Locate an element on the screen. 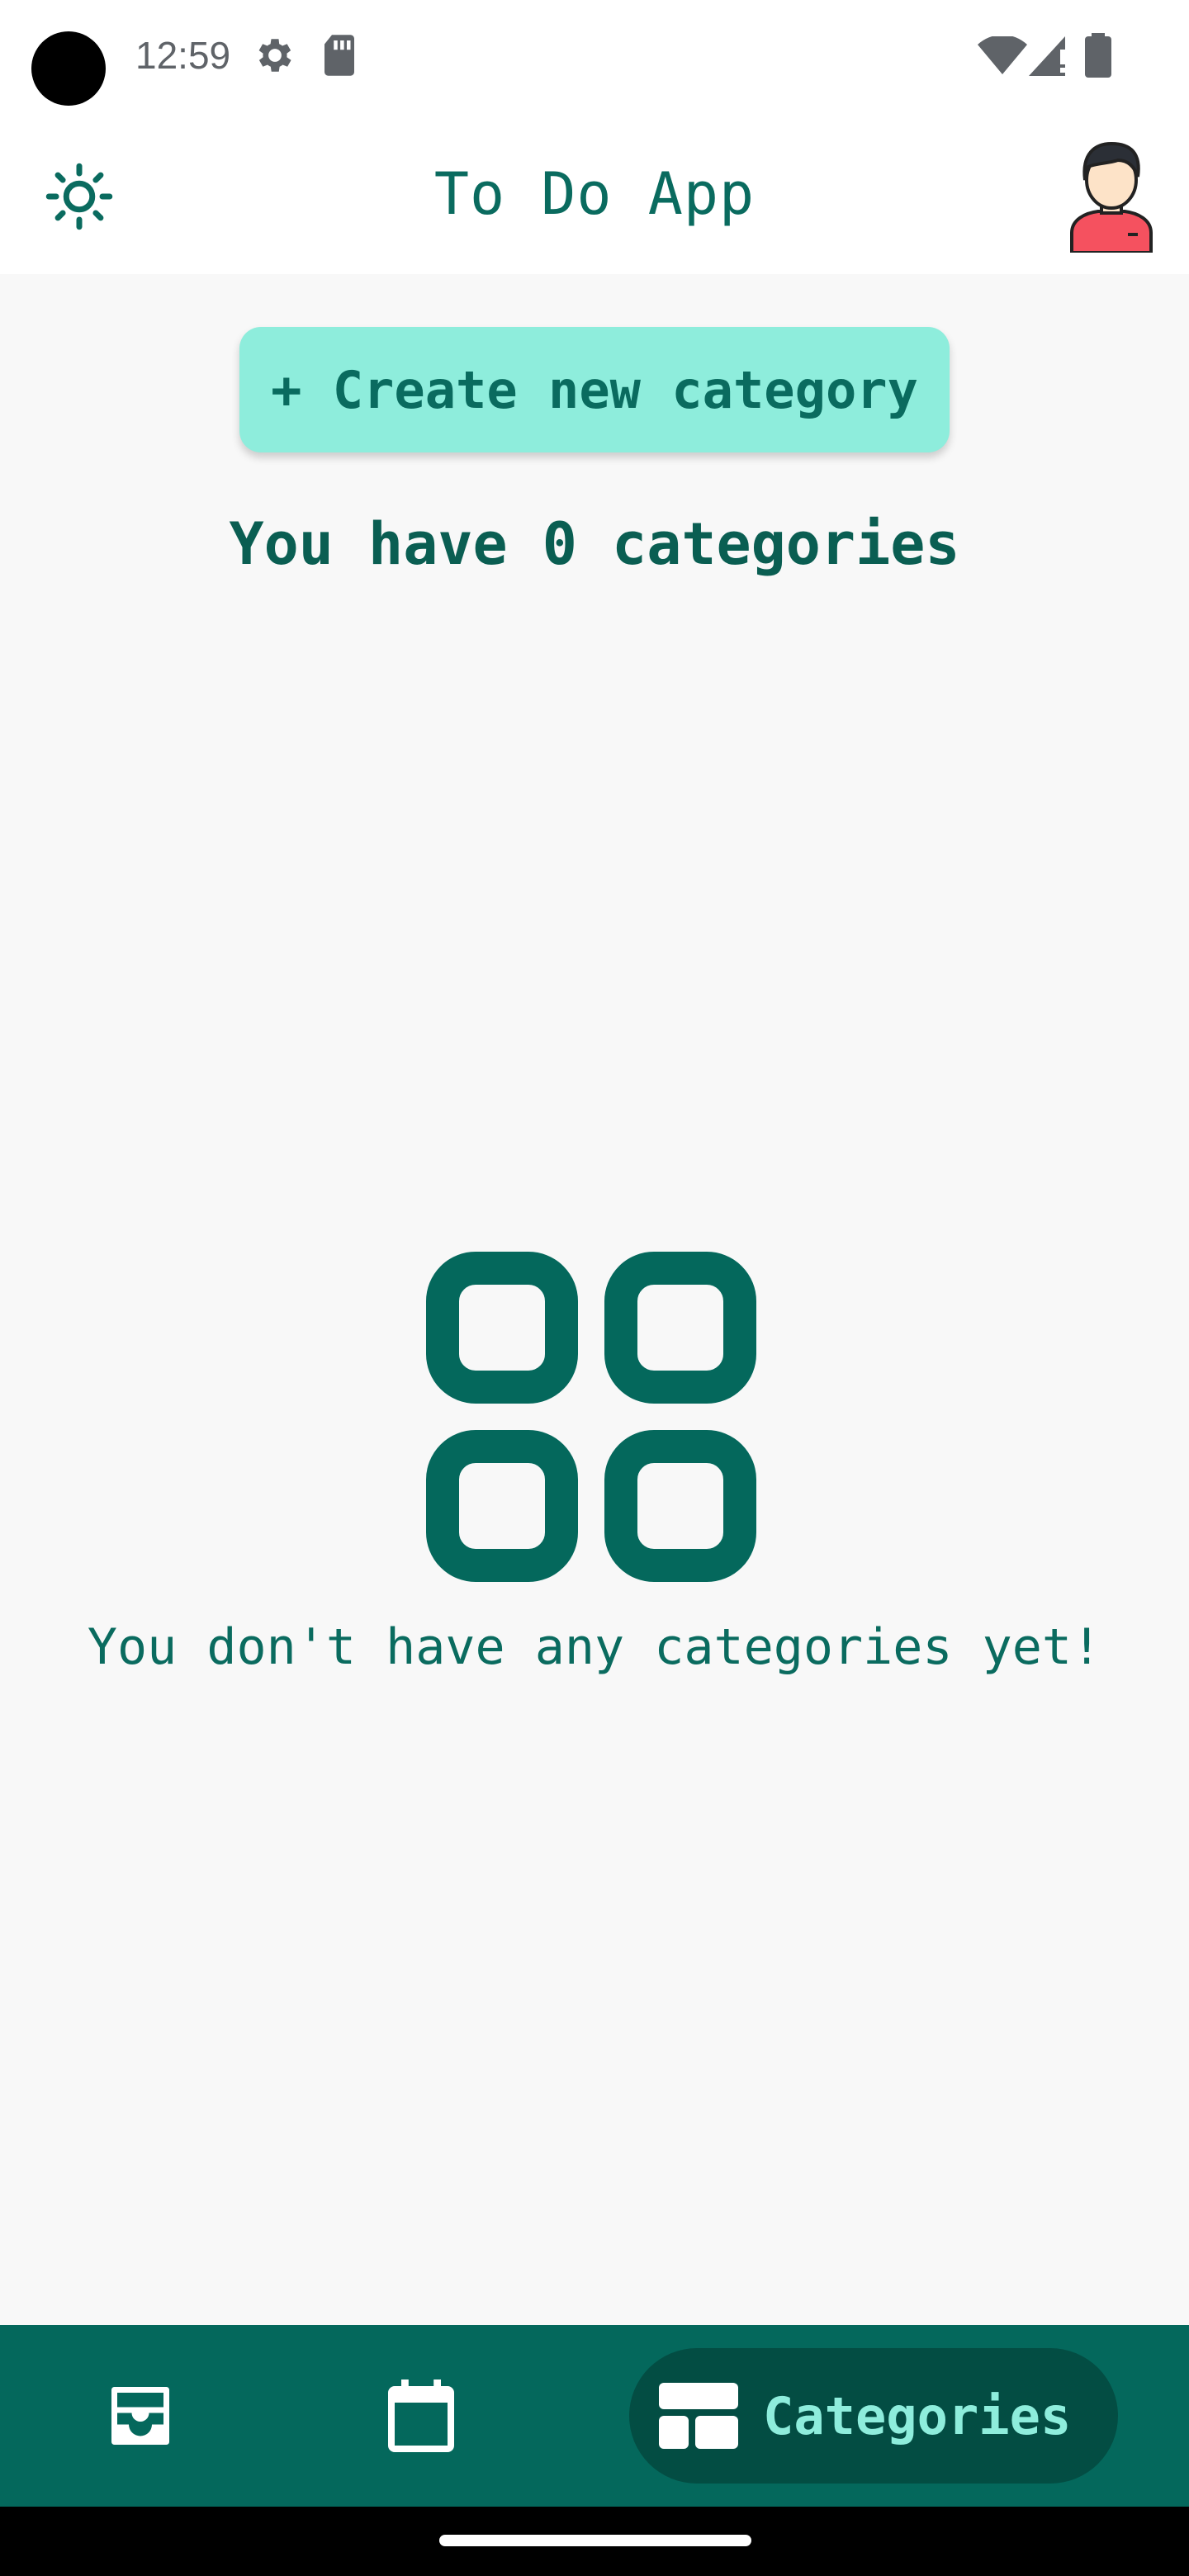  inbox-icon is located at coordinates (140, 2416).